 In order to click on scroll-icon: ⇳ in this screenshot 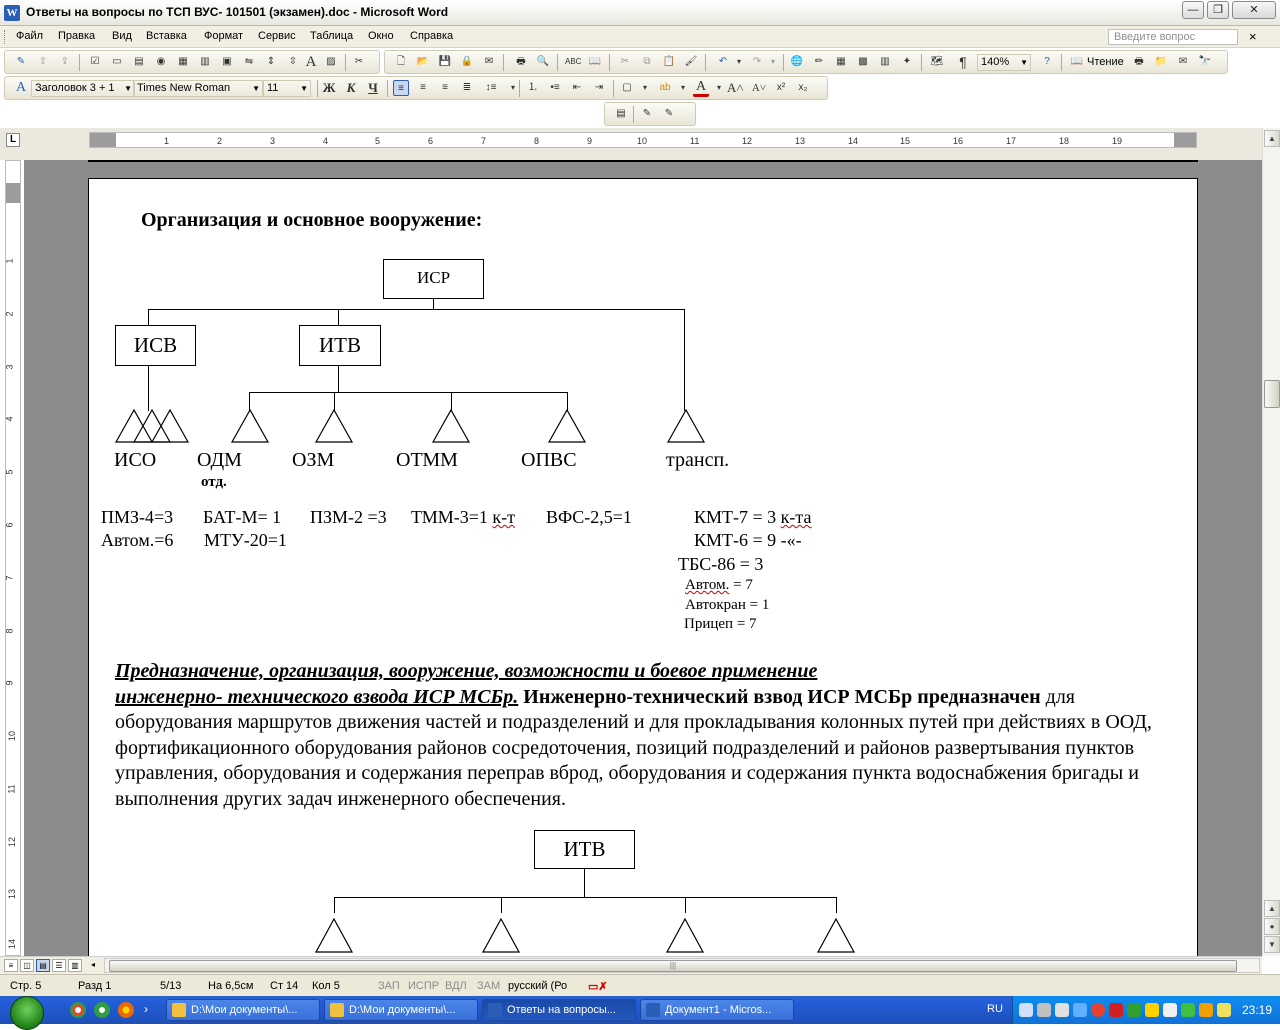, I will do `click(293, 62)`.